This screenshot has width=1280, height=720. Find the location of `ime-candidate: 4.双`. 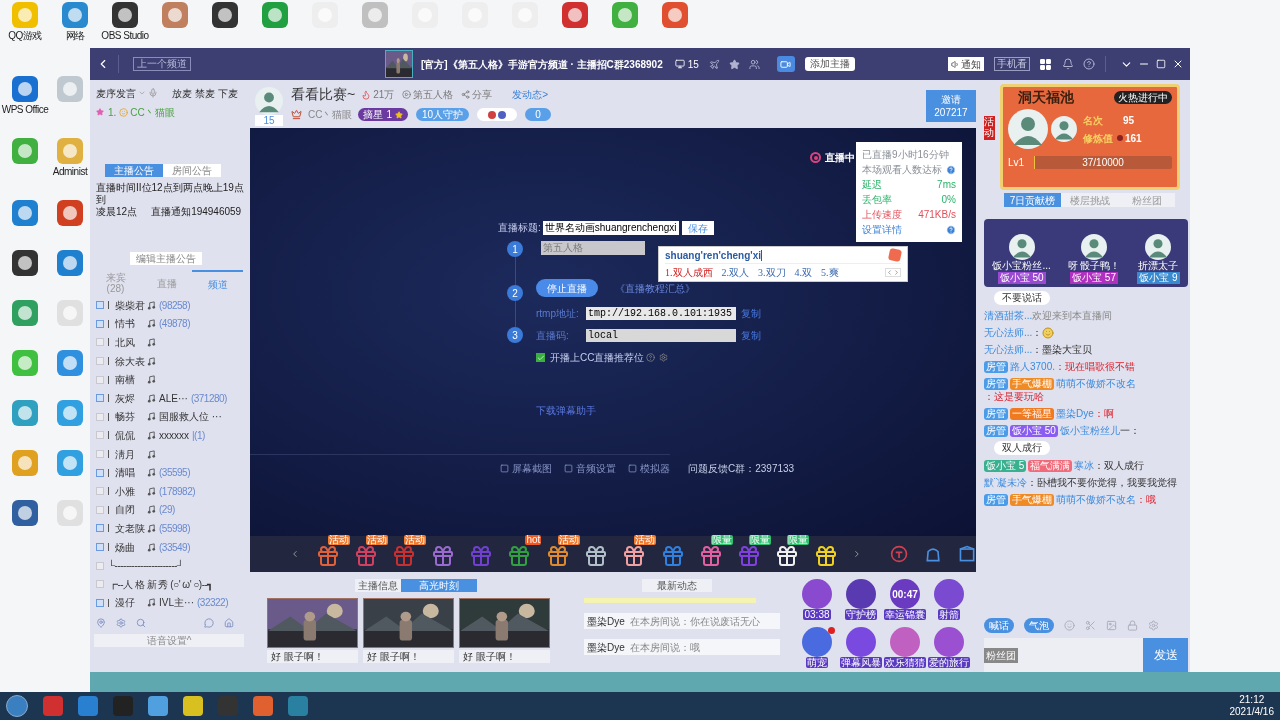

ime-candidate: 4.双 is located at coordinates (803, 272).